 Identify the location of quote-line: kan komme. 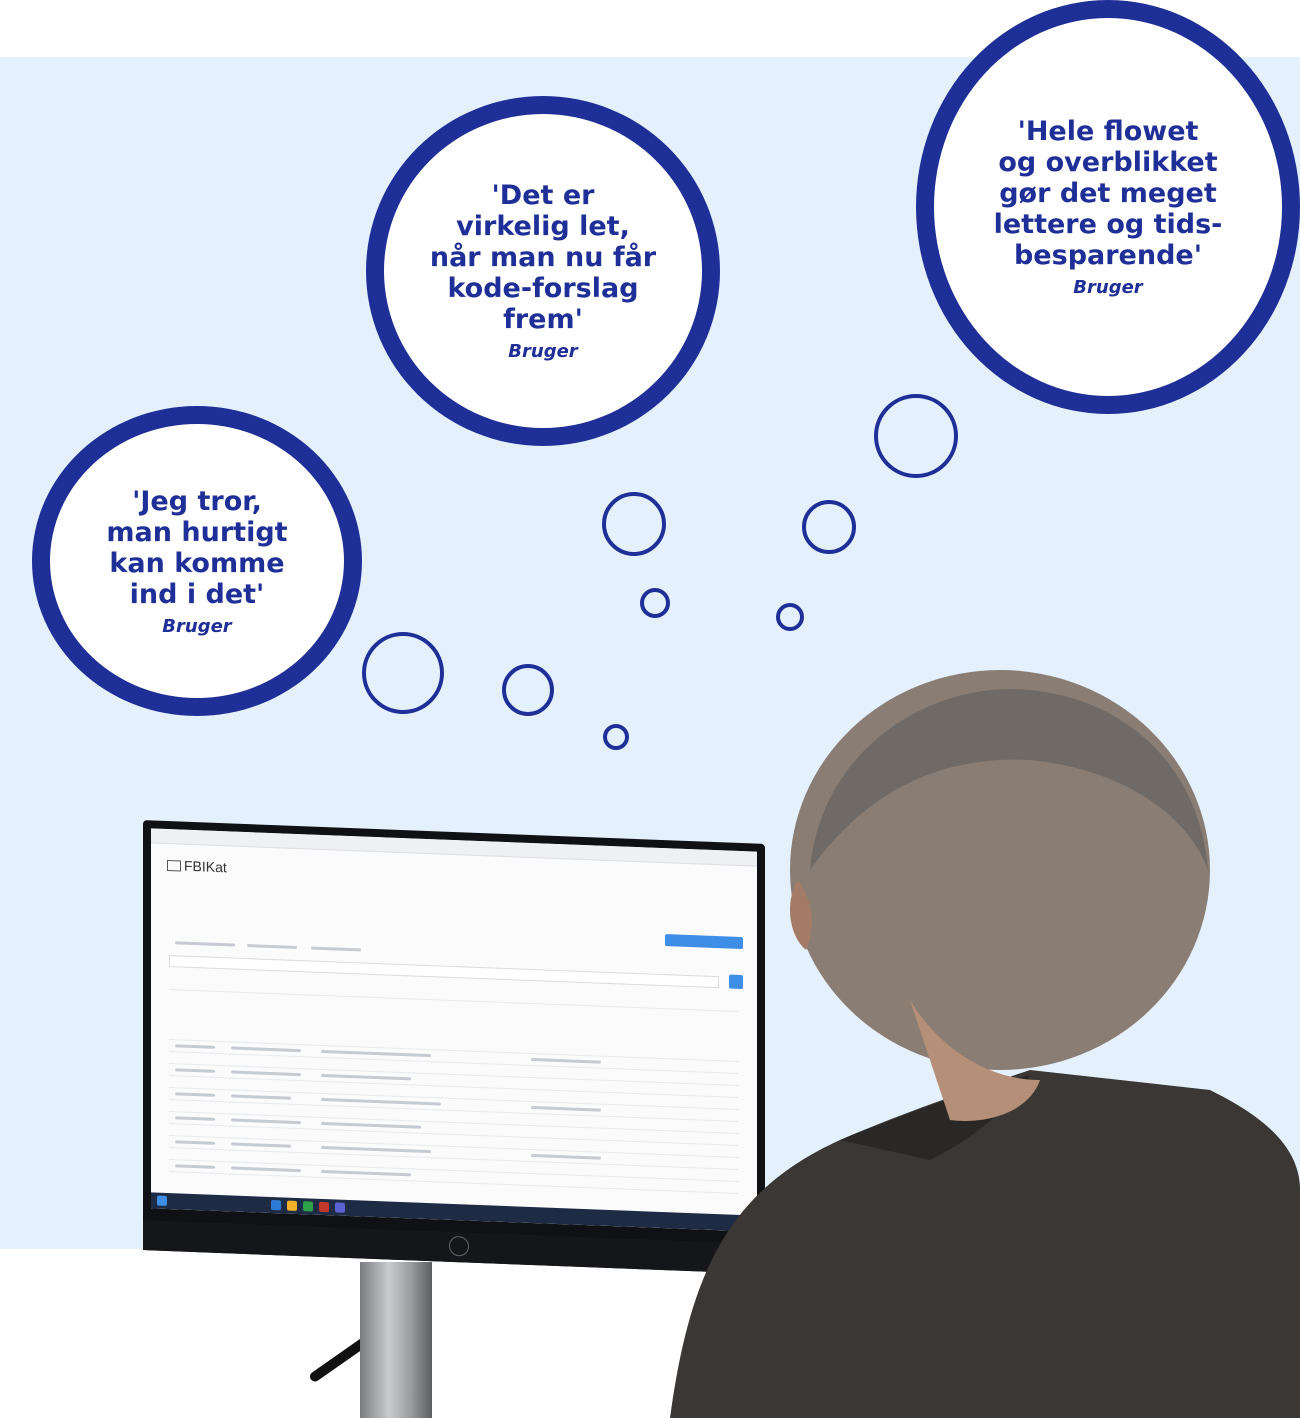
(197, 563).